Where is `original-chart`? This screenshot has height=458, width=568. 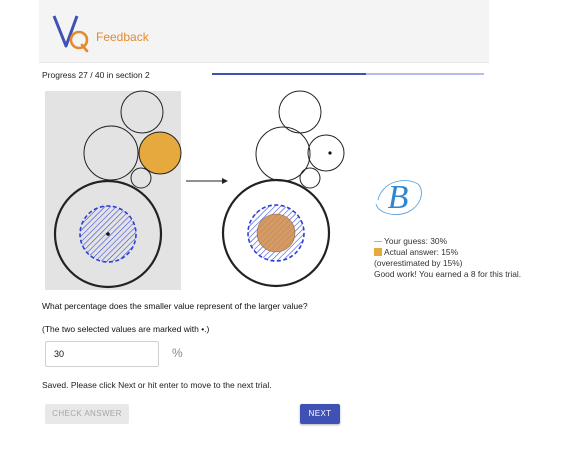 original-chart is located at coordinates (113, 190).